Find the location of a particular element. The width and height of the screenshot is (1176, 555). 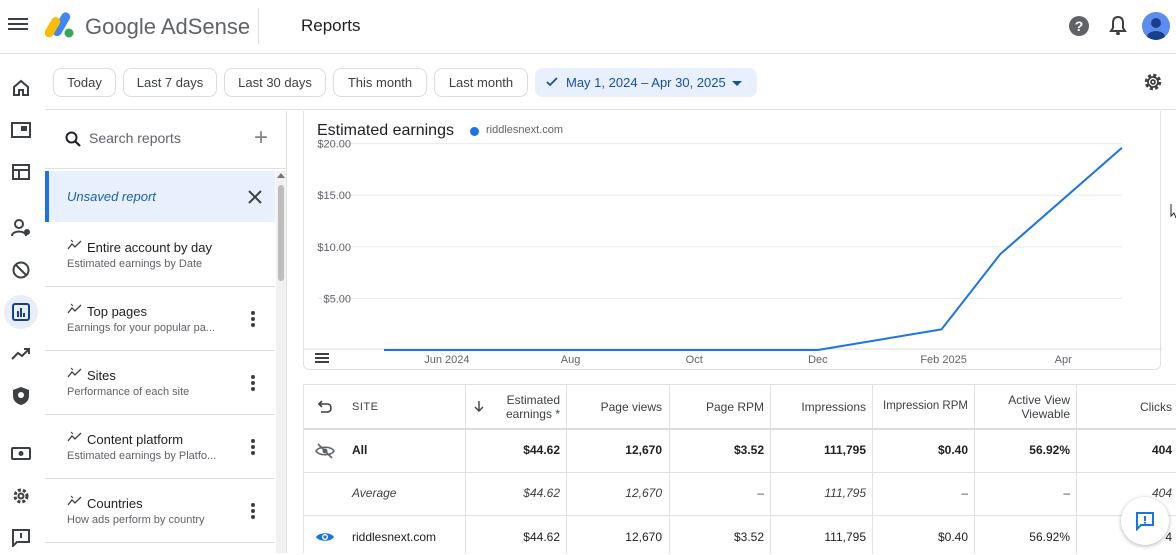

x-tick-label: Feb 2025 is located at coordinates (943, 360).